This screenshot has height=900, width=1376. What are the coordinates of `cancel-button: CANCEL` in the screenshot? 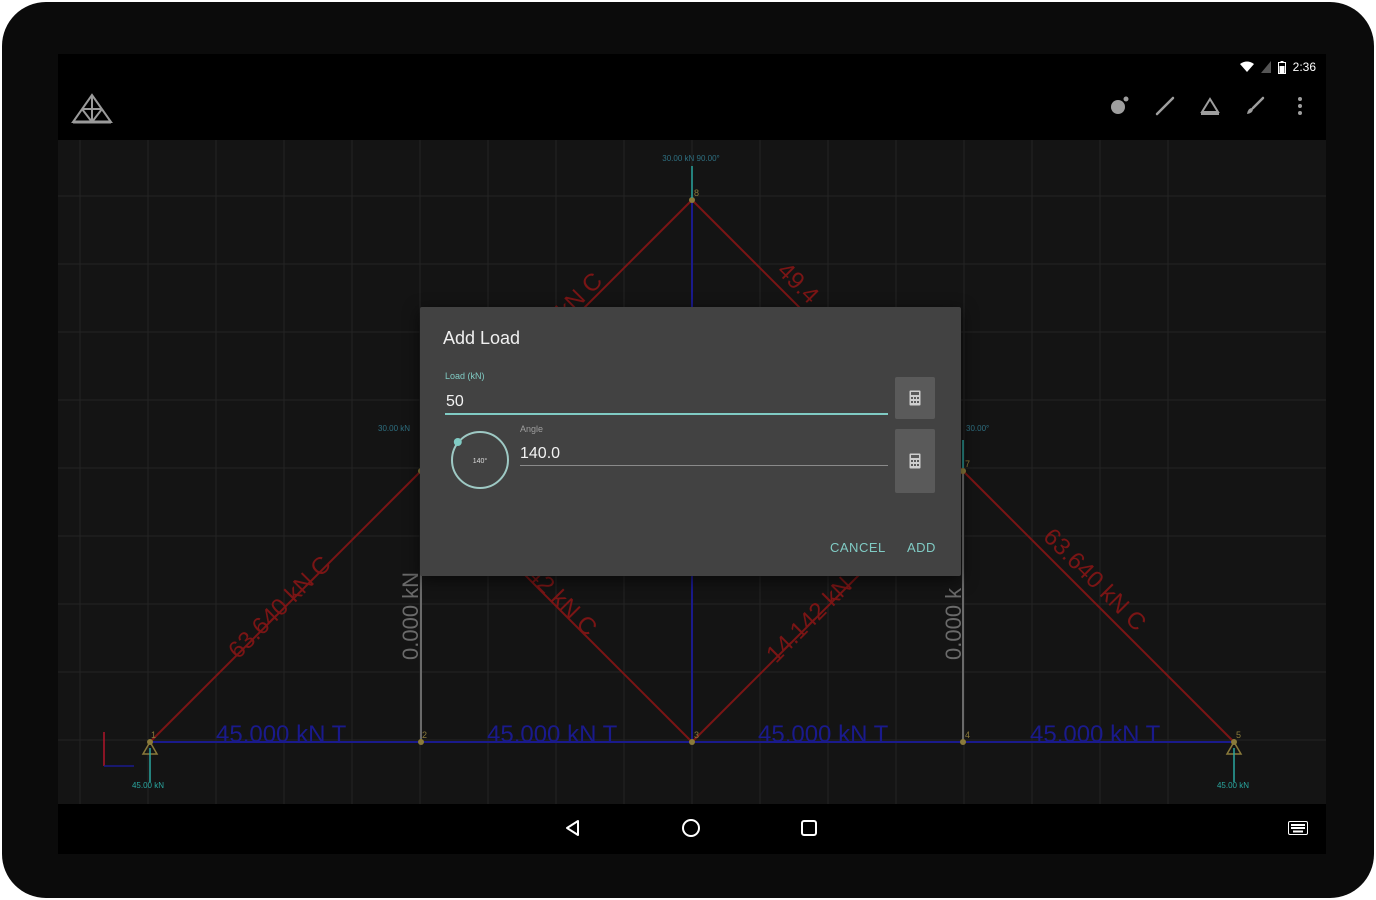 It's located at (858, 547).